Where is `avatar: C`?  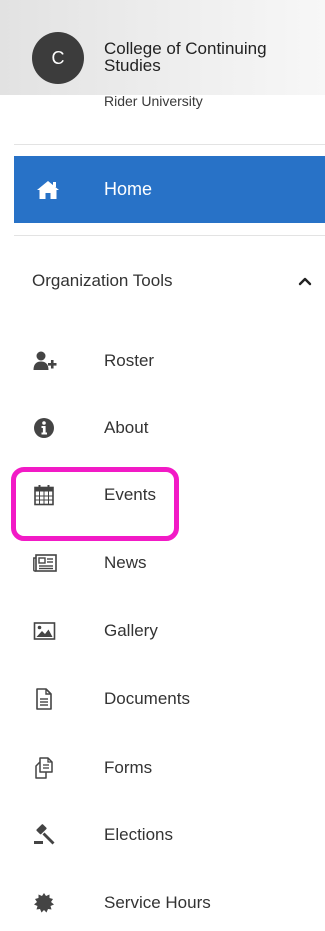 avatar: C is located at coordinates (58, 58).